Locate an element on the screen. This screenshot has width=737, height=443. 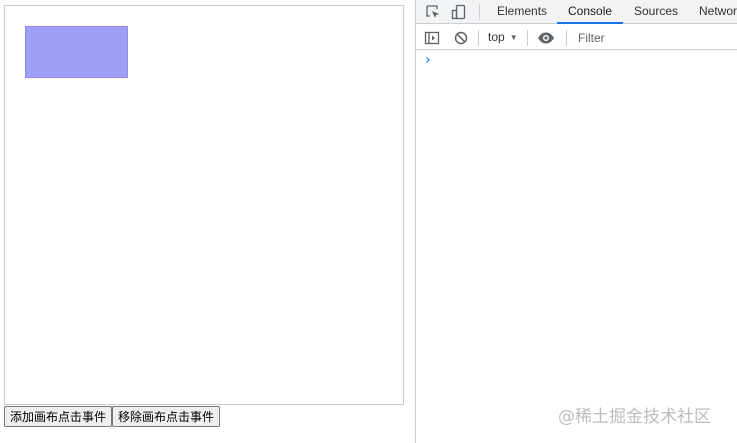
device-toolbar-icon is located at coordinates (459, 12).